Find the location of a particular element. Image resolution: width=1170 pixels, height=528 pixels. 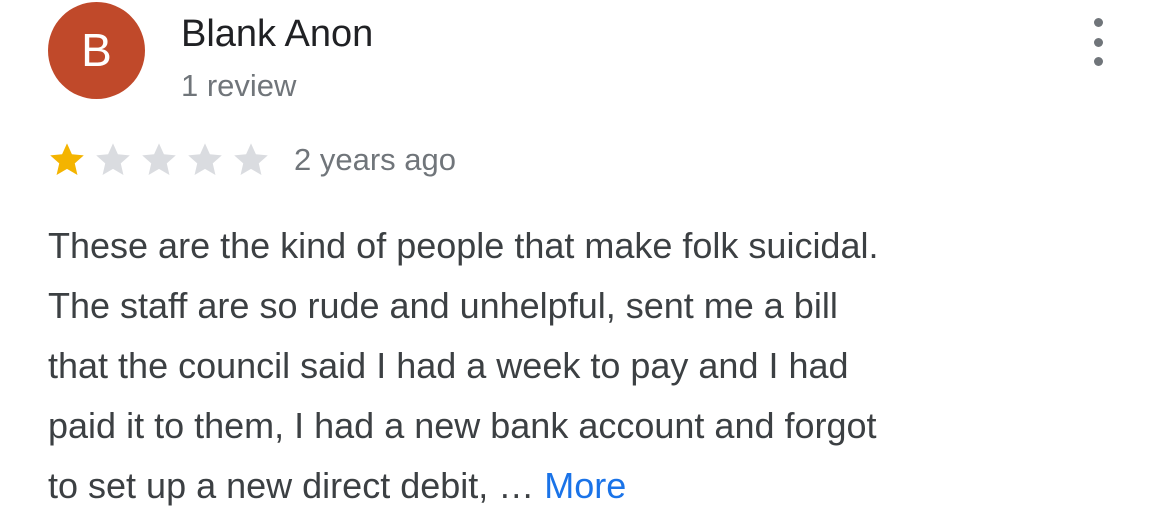

rating-row: 2 years ago is located at coordinates (252, 160).